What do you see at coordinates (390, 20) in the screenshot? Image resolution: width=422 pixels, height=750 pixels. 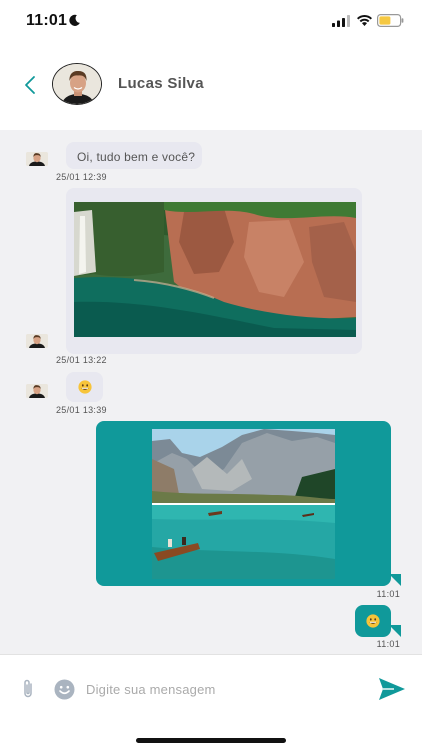 I see `battery-icon` at bounding box center [390, 20].